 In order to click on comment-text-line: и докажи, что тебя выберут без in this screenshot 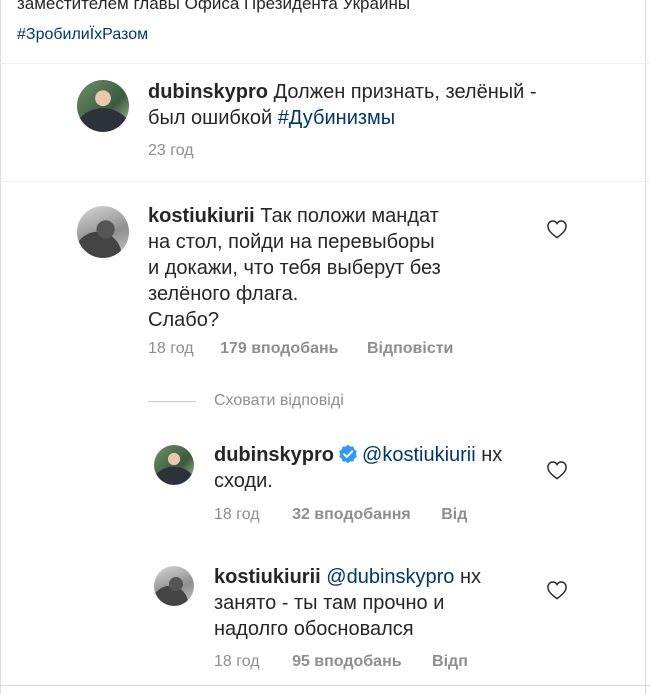, I will do `click(294, 268)`.